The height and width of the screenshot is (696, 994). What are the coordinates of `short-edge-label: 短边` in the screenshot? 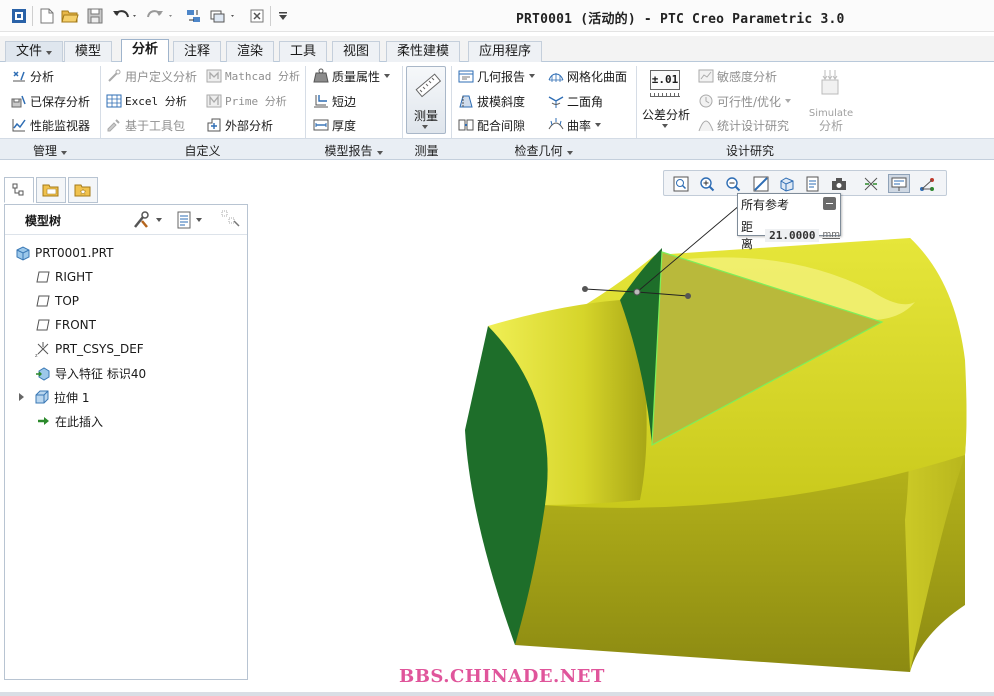 It's located at (344, 101).